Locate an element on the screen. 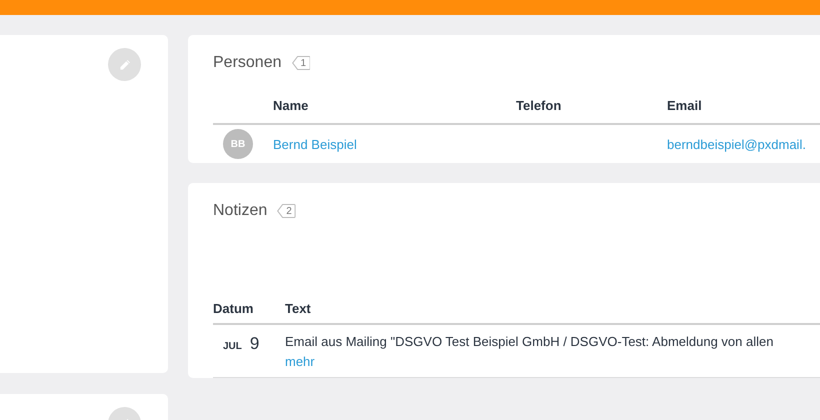 This screenshot has height=420, width=820. section-title: Notizen is located at coordinates (240, 211).